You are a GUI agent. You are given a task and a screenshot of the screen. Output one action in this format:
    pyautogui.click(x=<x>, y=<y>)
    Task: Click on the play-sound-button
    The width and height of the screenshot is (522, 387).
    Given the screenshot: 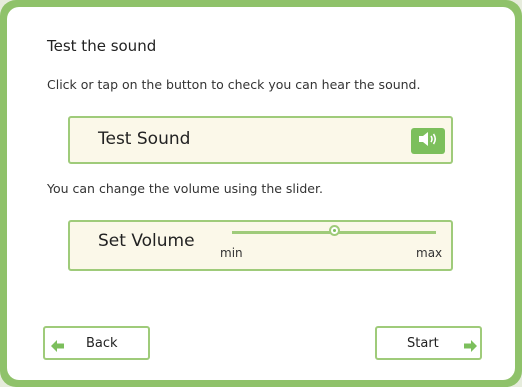 What is the action you would take?
    pyautogui.click(x=428, y=141)
    